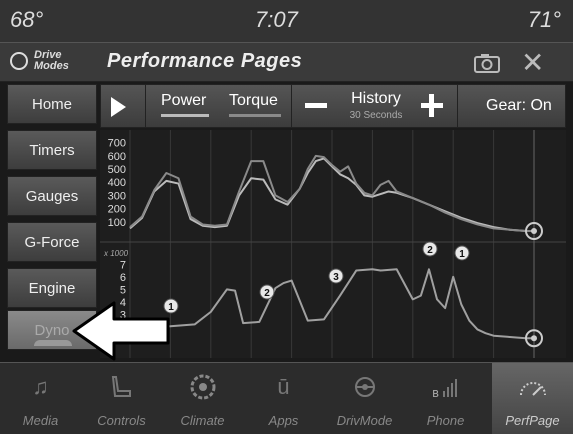  Describe the element at coordinates (445, 420) in the screenshot. I see `nav-label: Phone` at that location.